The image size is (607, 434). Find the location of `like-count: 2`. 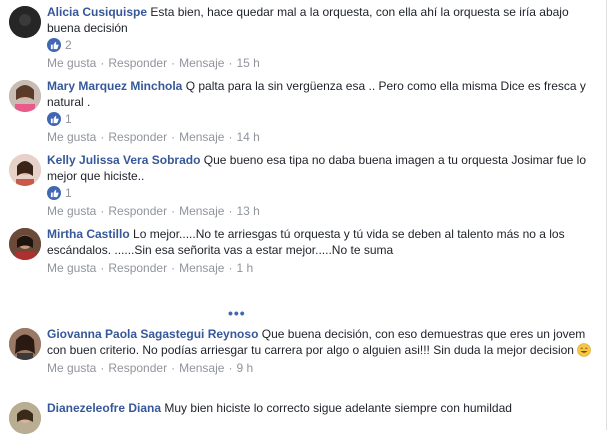

like-count: 2 is located at coordinates (68, 45).